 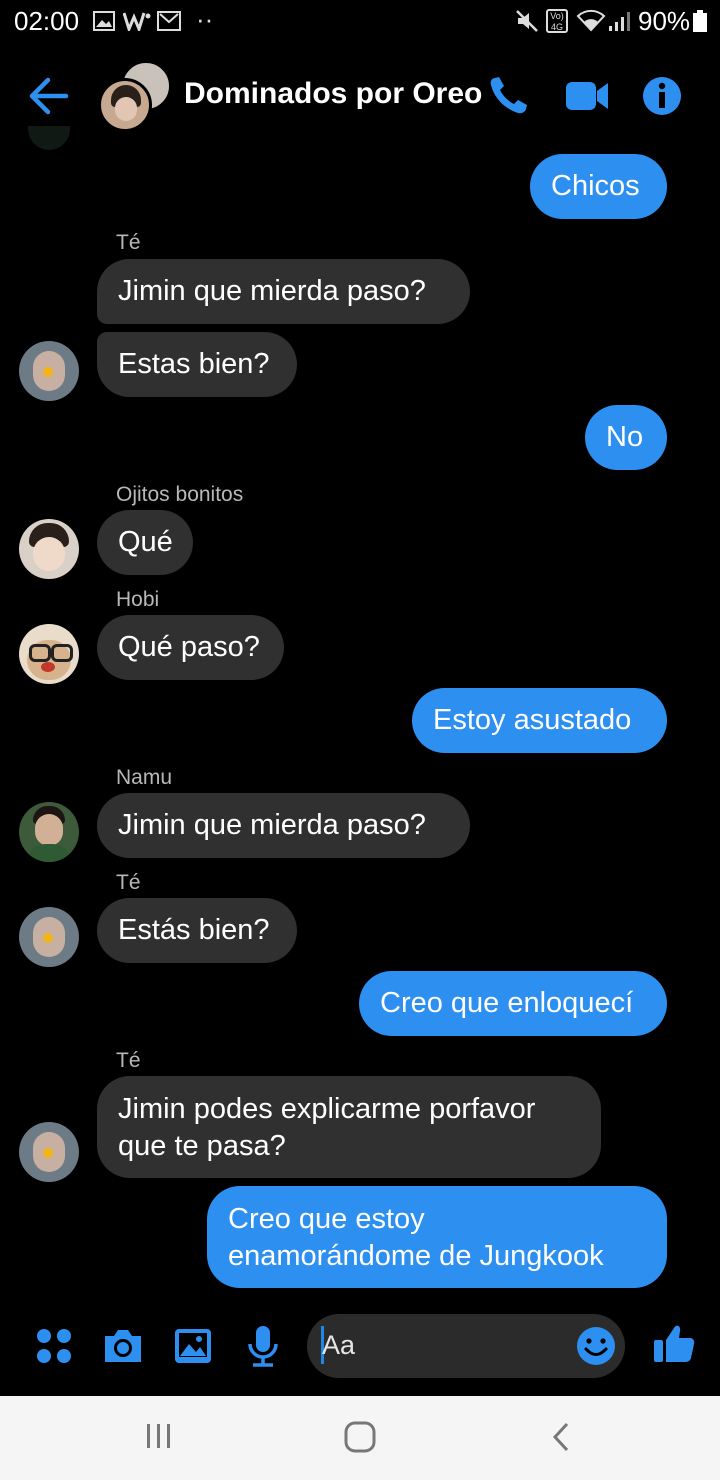 I want to click on chat-title: Dominados por Oreo, so click(x=333, y=94).